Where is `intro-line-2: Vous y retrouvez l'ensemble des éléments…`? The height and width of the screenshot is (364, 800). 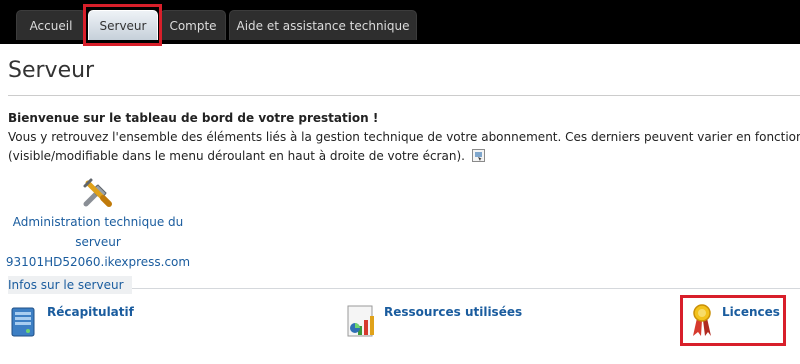
intro-line-2: Vous y retrouvez l'ensemble des éléments… is located at coordinates (404, 137).